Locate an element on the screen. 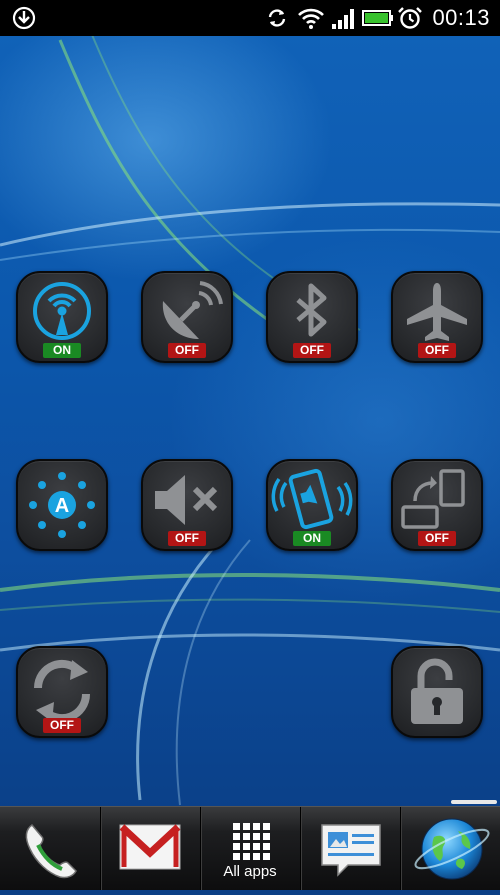 This screenshot has height=895, width=500. dock-gmail-button is located at coordinates (150, 848).